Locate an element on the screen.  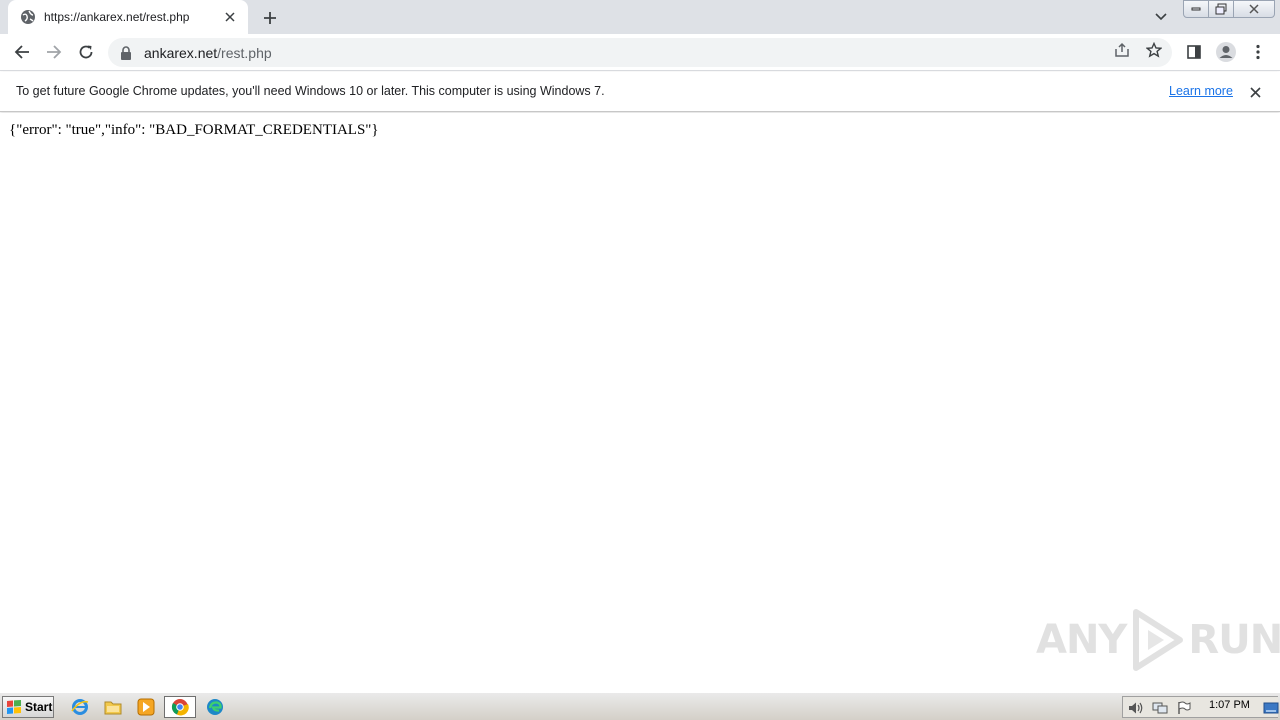
back-arrow-icon is located at coordinates (21, 52).